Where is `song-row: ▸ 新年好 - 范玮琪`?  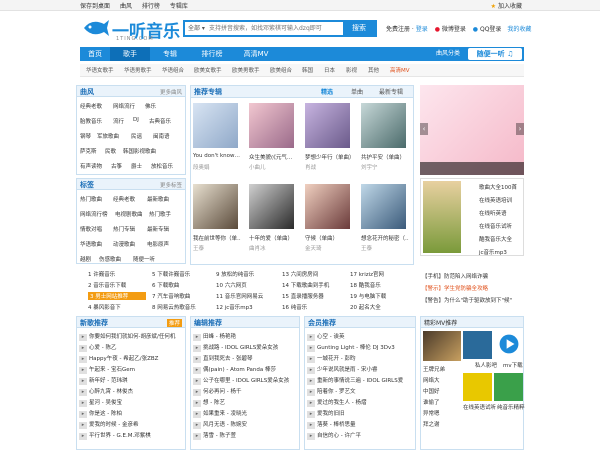 song-row: ▸ 新年好 - 范玮琪 is located at coordinates (134, 380).